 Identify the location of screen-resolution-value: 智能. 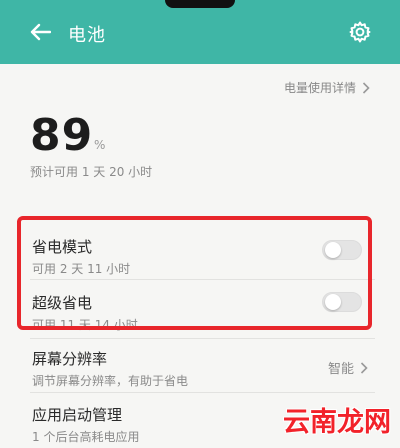
(340, 369).